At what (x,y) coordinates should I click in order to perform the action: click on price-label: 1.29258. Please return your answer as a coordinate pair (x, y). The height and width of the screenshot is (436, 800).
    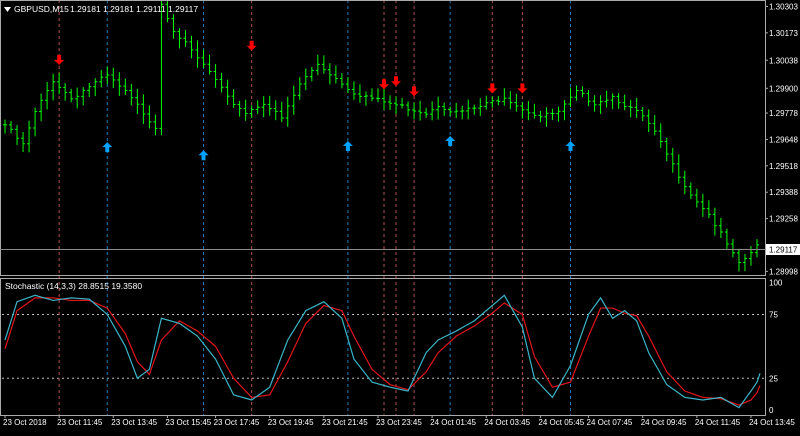
    Looking at the image, I should click on (783, 219).